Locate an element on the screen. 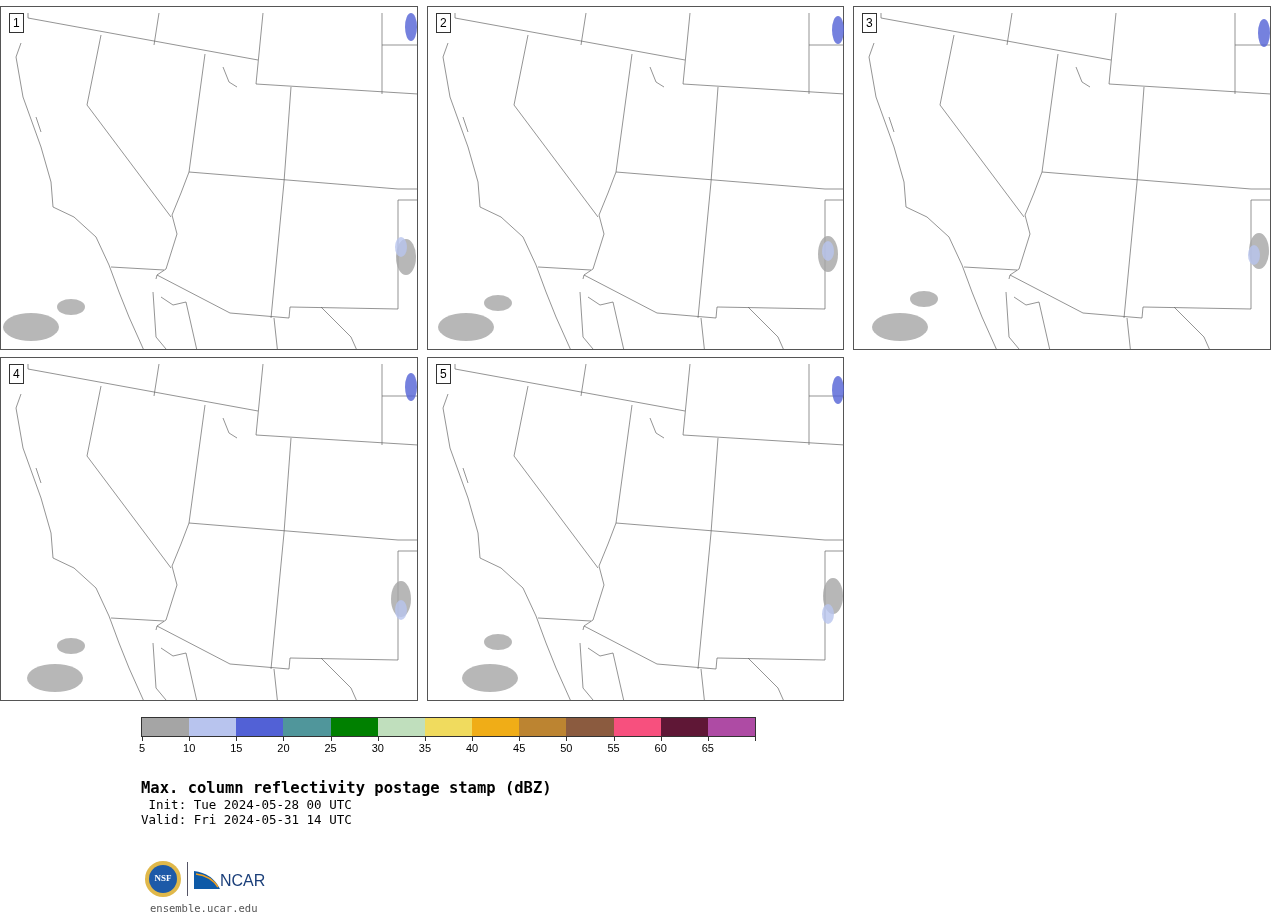 This screenshot has height=920, width=1280. tick-label: 40 is located at coordinates (472, 748).